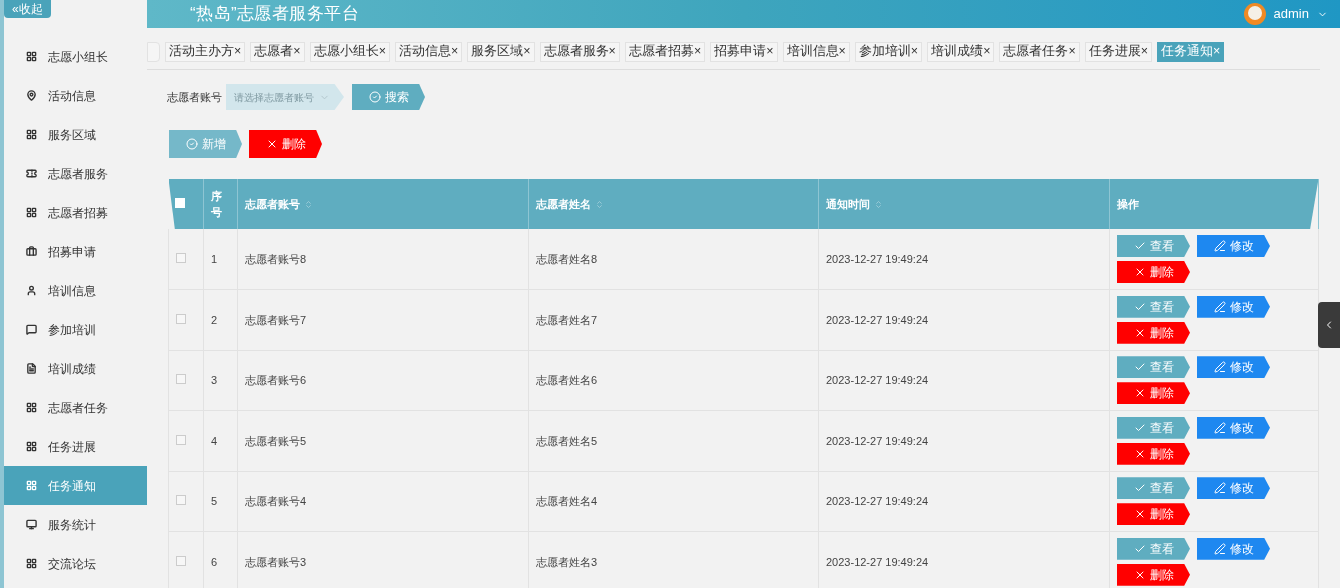  Describe the element at coordinates (75, 524) in the screenshot. I see `sidebar-item: 服务统计` at that location.